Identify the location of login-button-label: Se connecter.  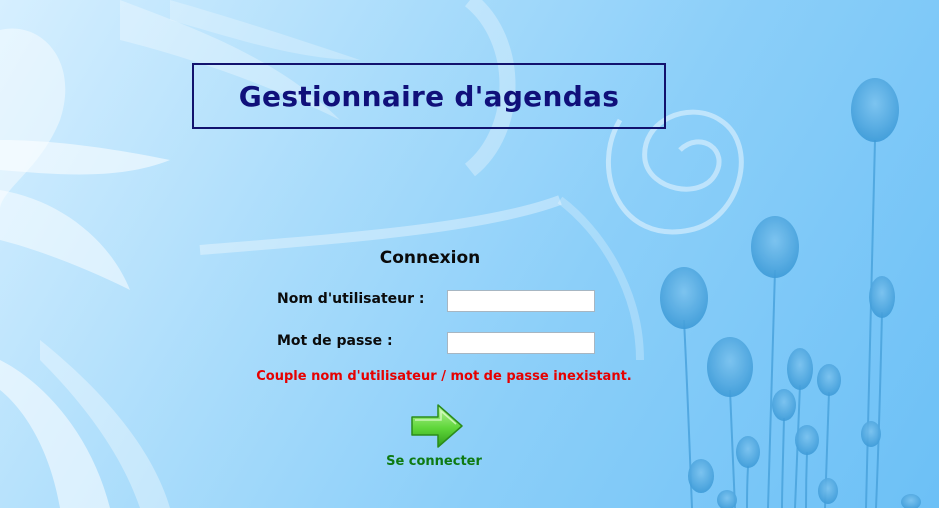
(434, 461).